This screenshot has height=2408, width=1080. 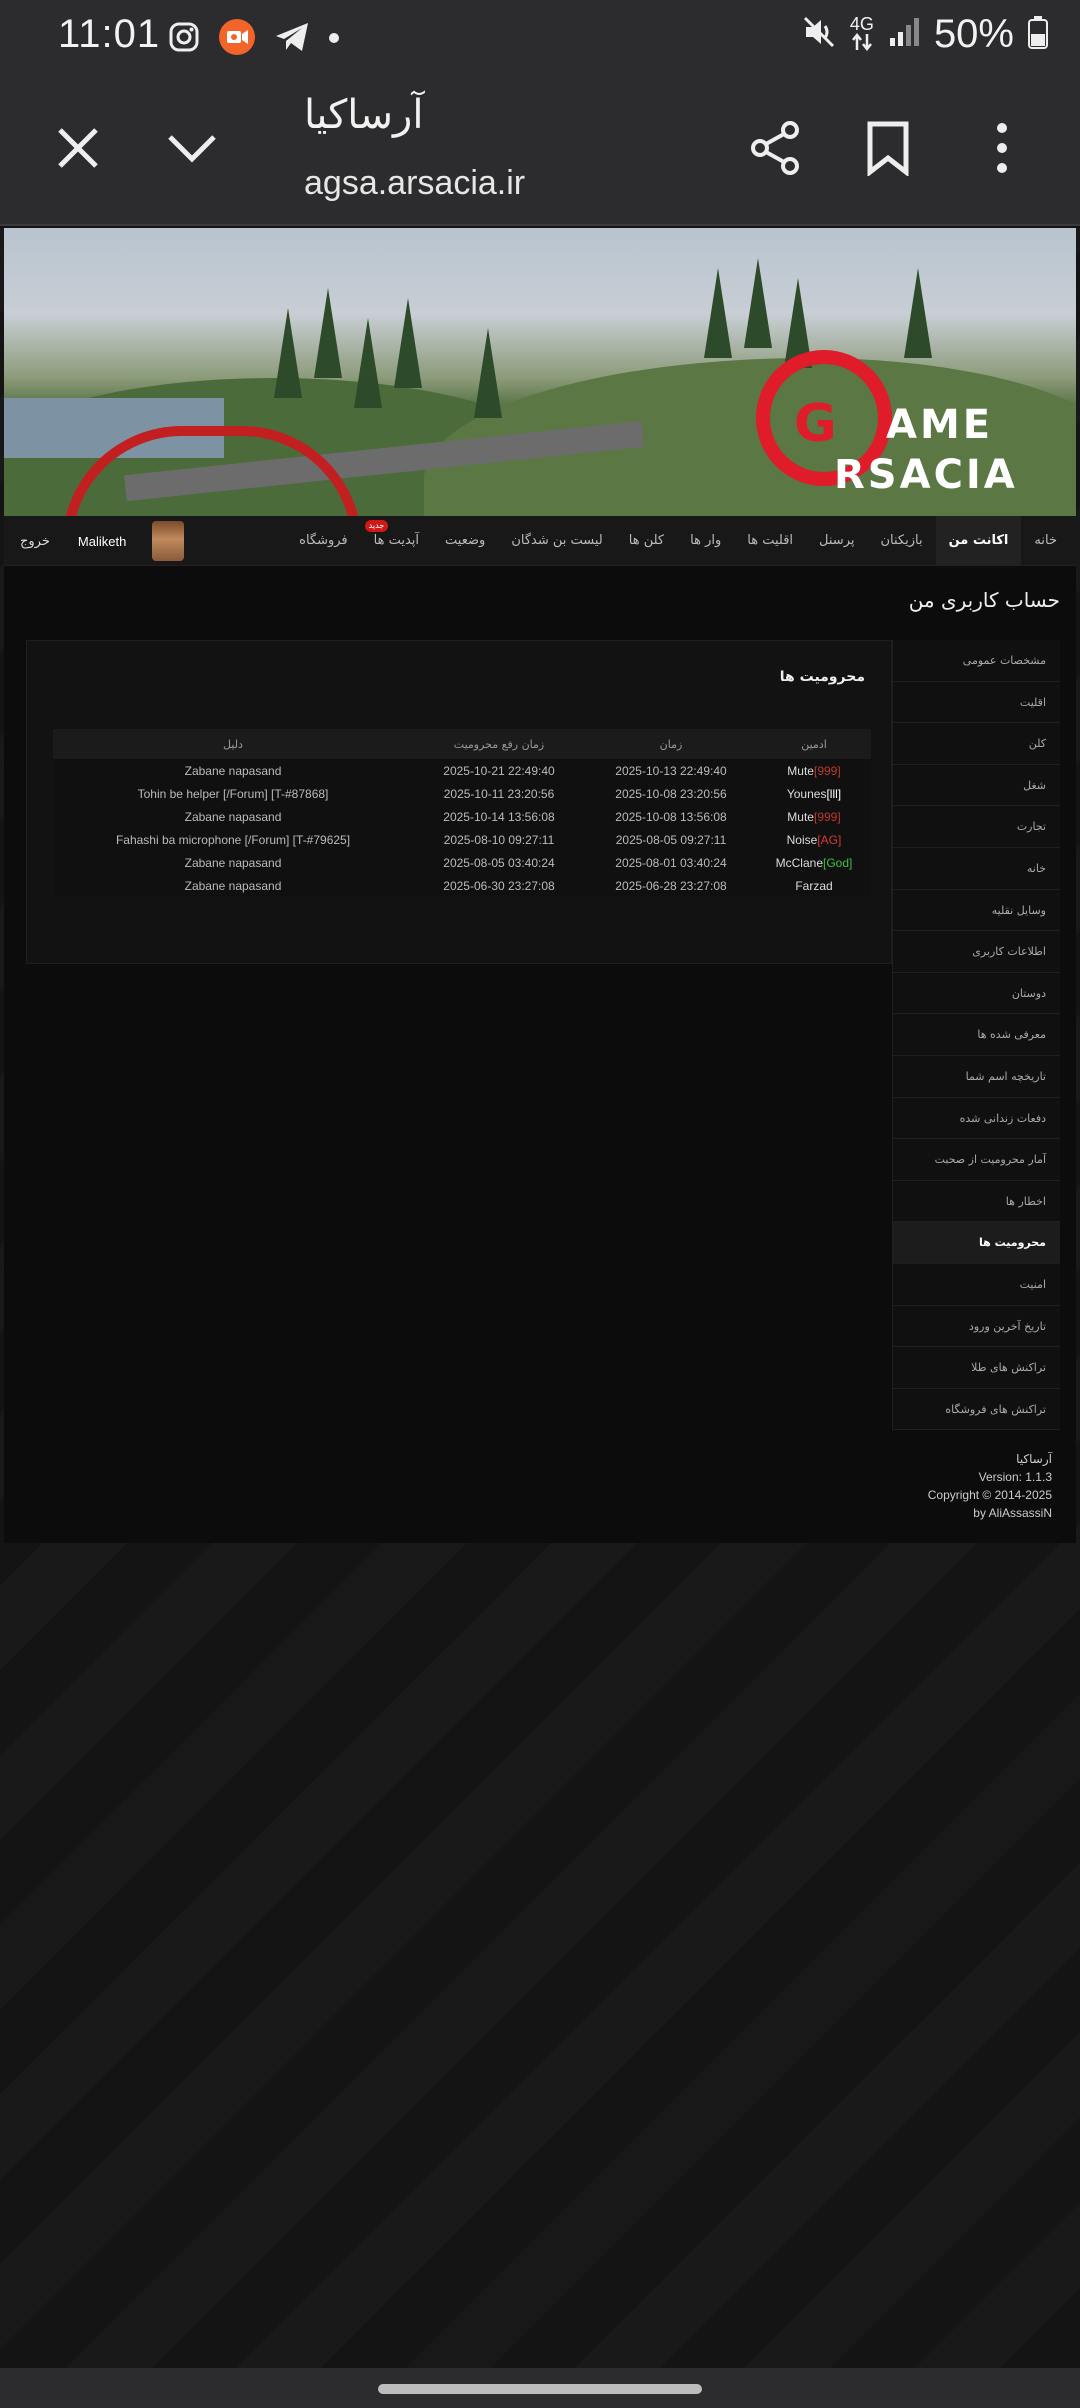 I want to click on cell-time: 2025-06-28 23:27:08, so click(x=671, y=885).